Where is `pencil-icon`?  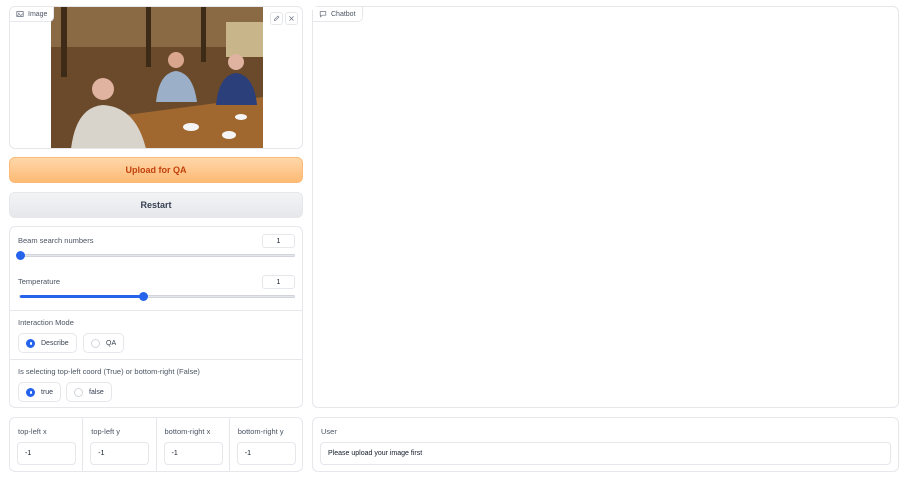
pencil-icon is located at coordinates (276, 18).